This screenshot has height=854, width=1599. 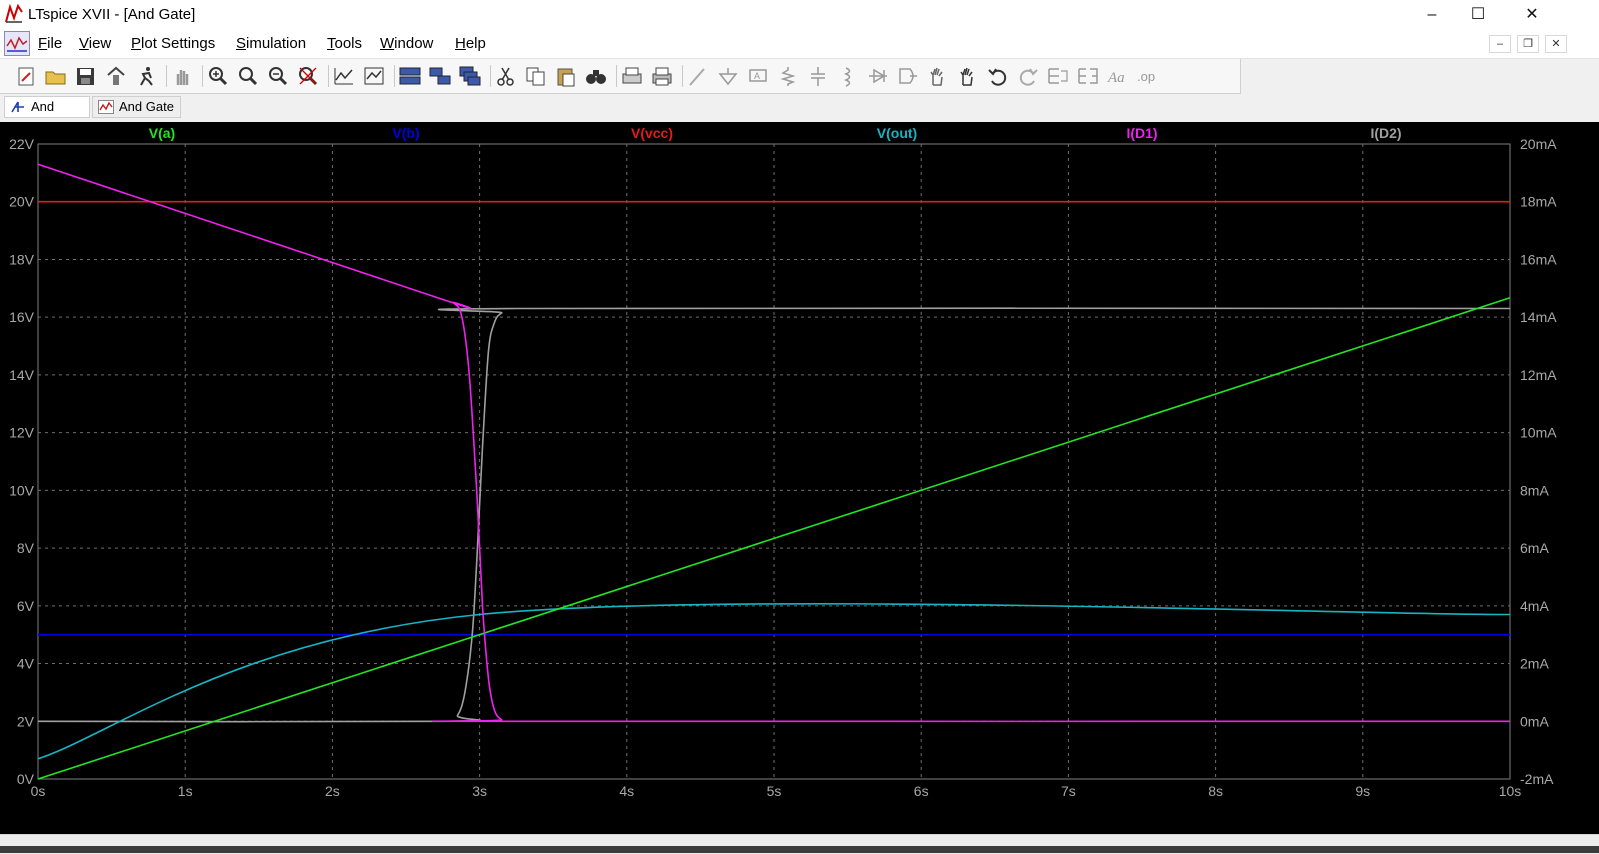 I want to click on zoom-out-icon, so click(x=248, y=76).